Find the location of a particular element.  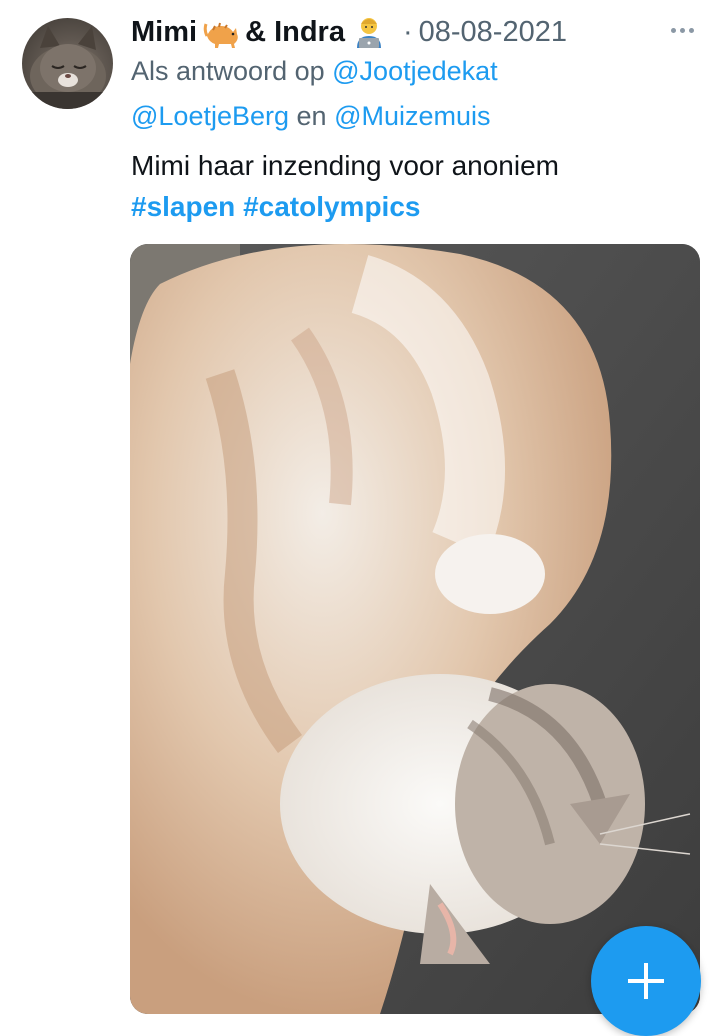

cat-emoji-icon is located at coordinates (221, 32).